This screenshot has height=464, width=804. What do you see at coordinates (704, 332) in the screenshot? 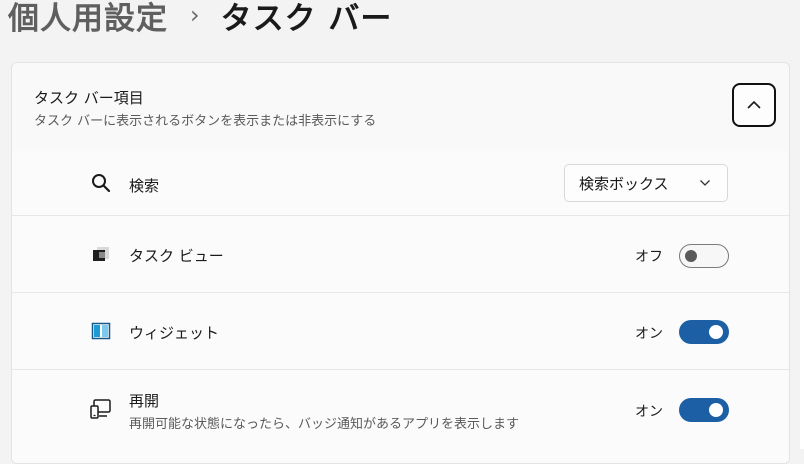
I see `widgets-toggle` at bounding box center [704, 332].